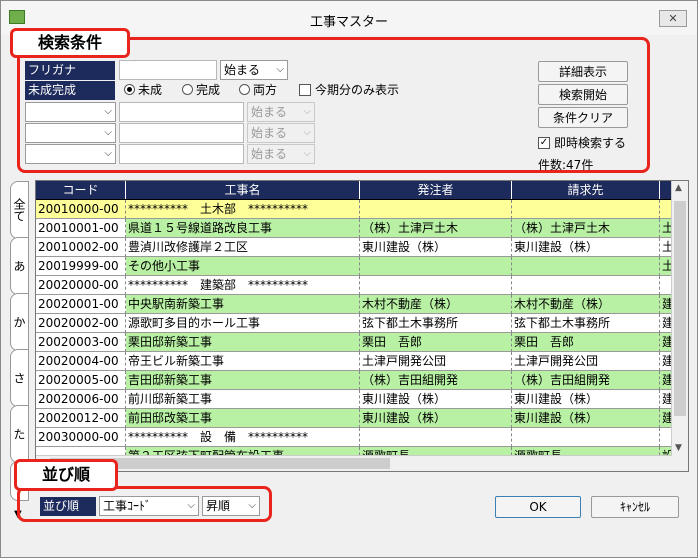 The height and width of the screenshot is (558, 698). What do you see at coordinates (354, 463) in the screenshot?
I see `horizontal-scrollbar` at bounding box center [354, 463].